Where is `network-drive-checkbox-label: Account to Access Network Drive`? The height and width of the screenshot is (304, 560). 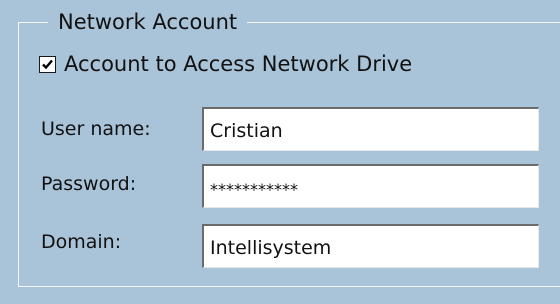
network-drive-checkbox-label: Account to Access Network Drive is located at coordinates (238, 64).